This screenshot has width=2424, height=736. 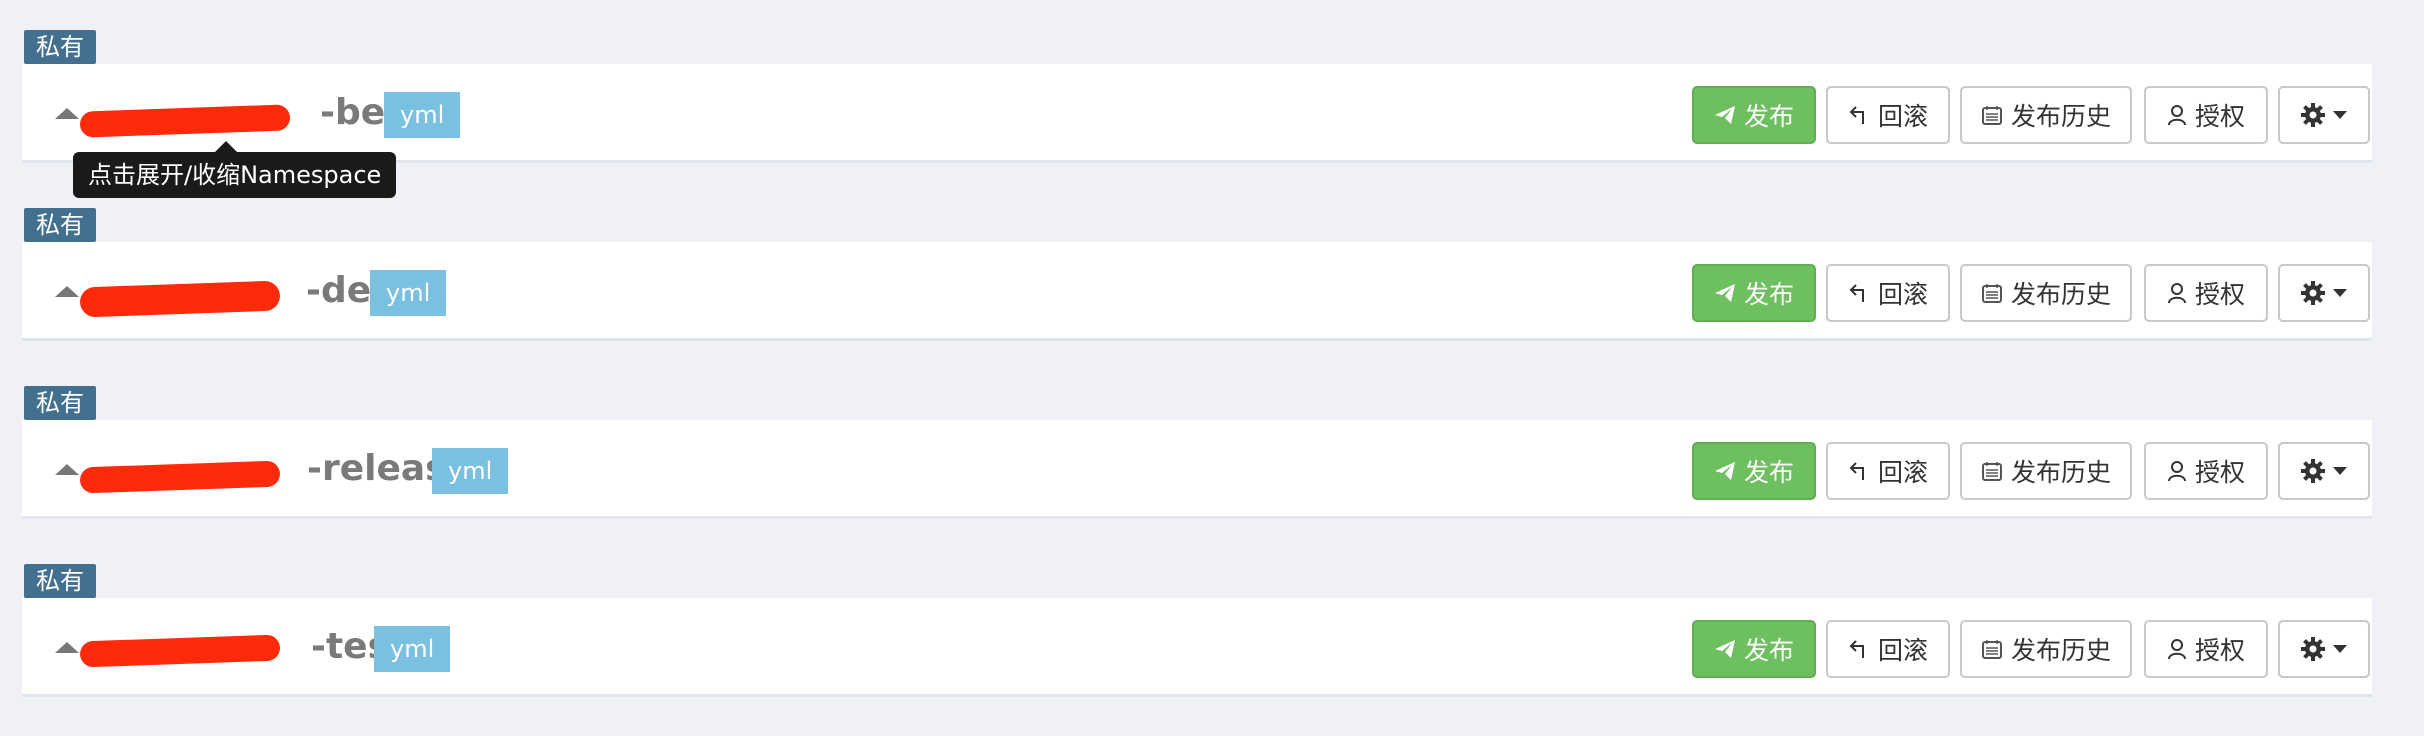 What do you see at coordinates (1197, 291) in the screenshot?
I see `namespace-header: -dev yml 发布 回滚 发布历史 授权` at bounding box center [1197, 291].